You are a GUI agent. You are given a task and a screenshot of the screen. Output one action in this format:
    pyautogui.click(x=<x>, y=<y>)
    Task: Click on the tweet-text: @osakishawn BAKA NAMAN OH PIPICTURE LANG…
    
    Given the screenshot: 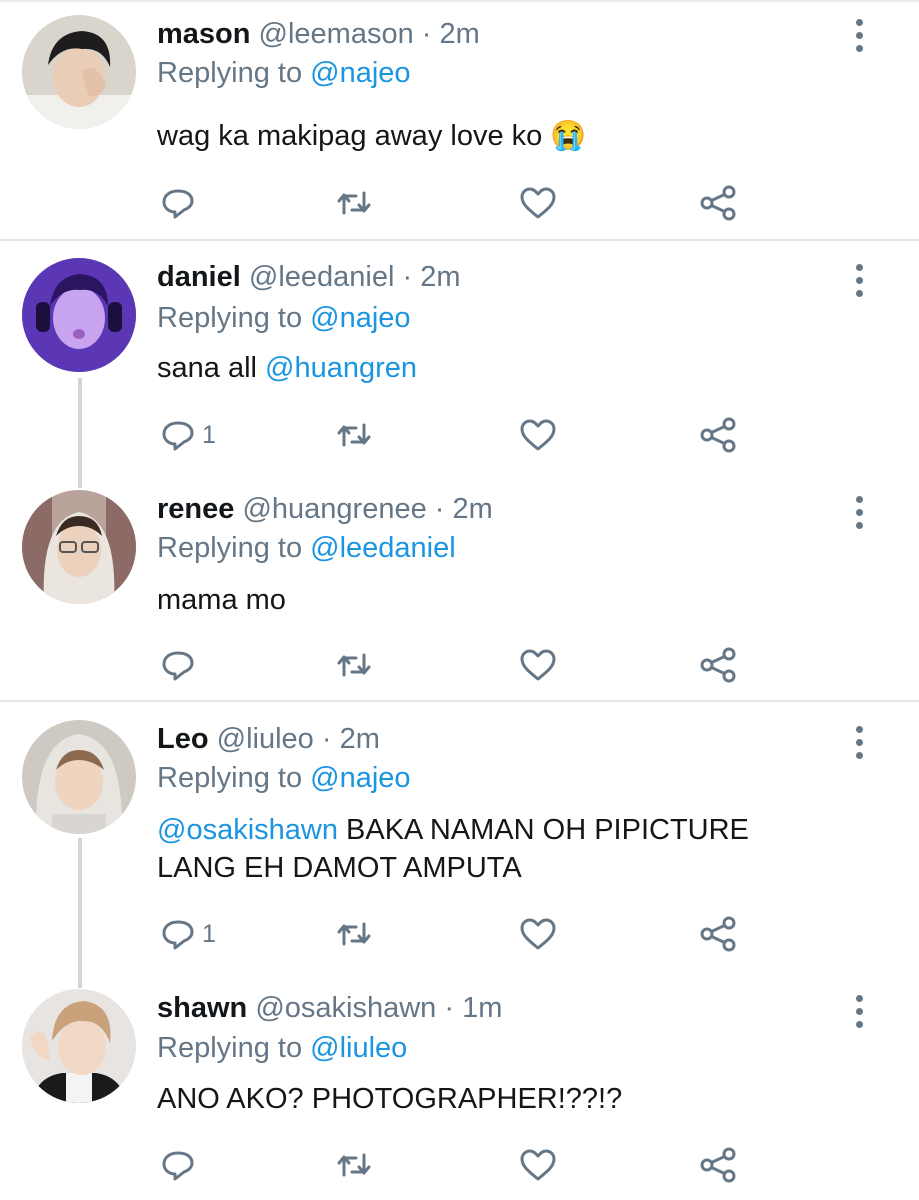 What is the action you would take?
    pyautogui.click(x=517, y=849)
    